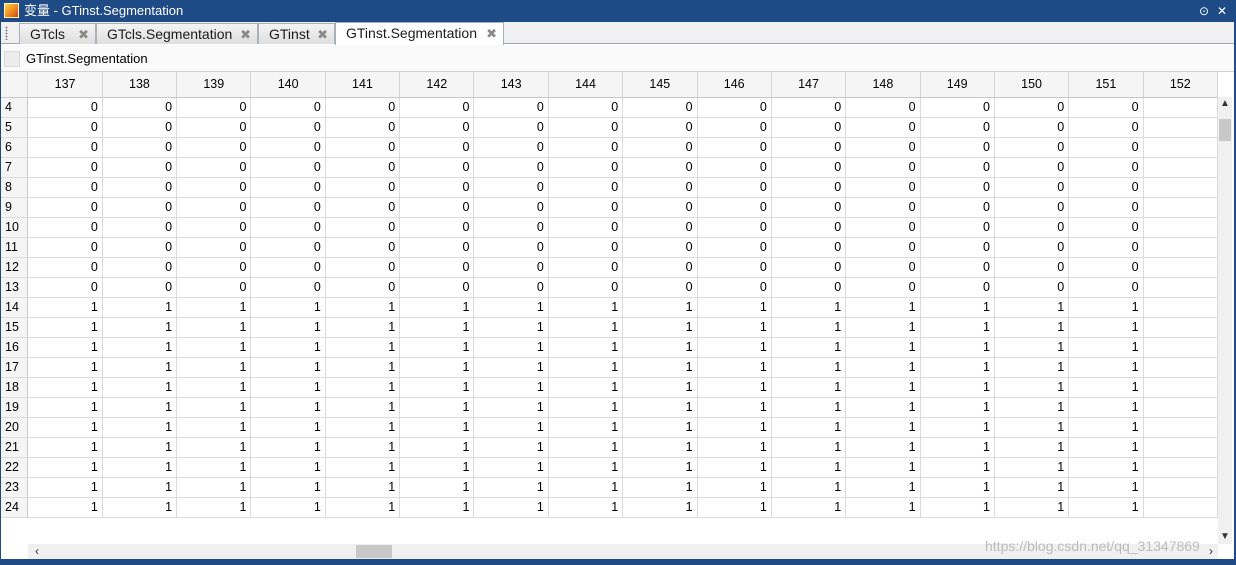  I want to click on row-header: 23, so click(14, 487).